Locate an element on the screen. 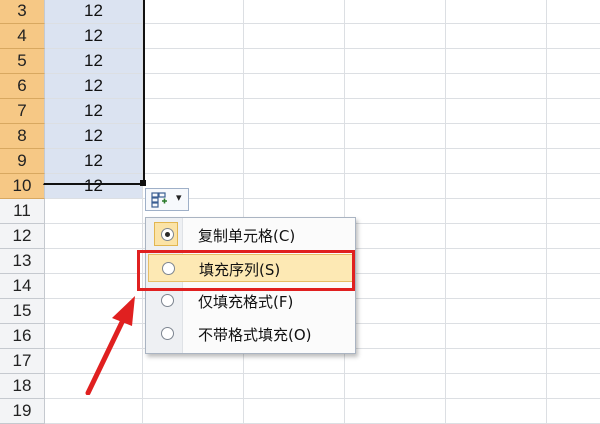  chevron-down-icon: ▾ is located at coordinates (179, 197).